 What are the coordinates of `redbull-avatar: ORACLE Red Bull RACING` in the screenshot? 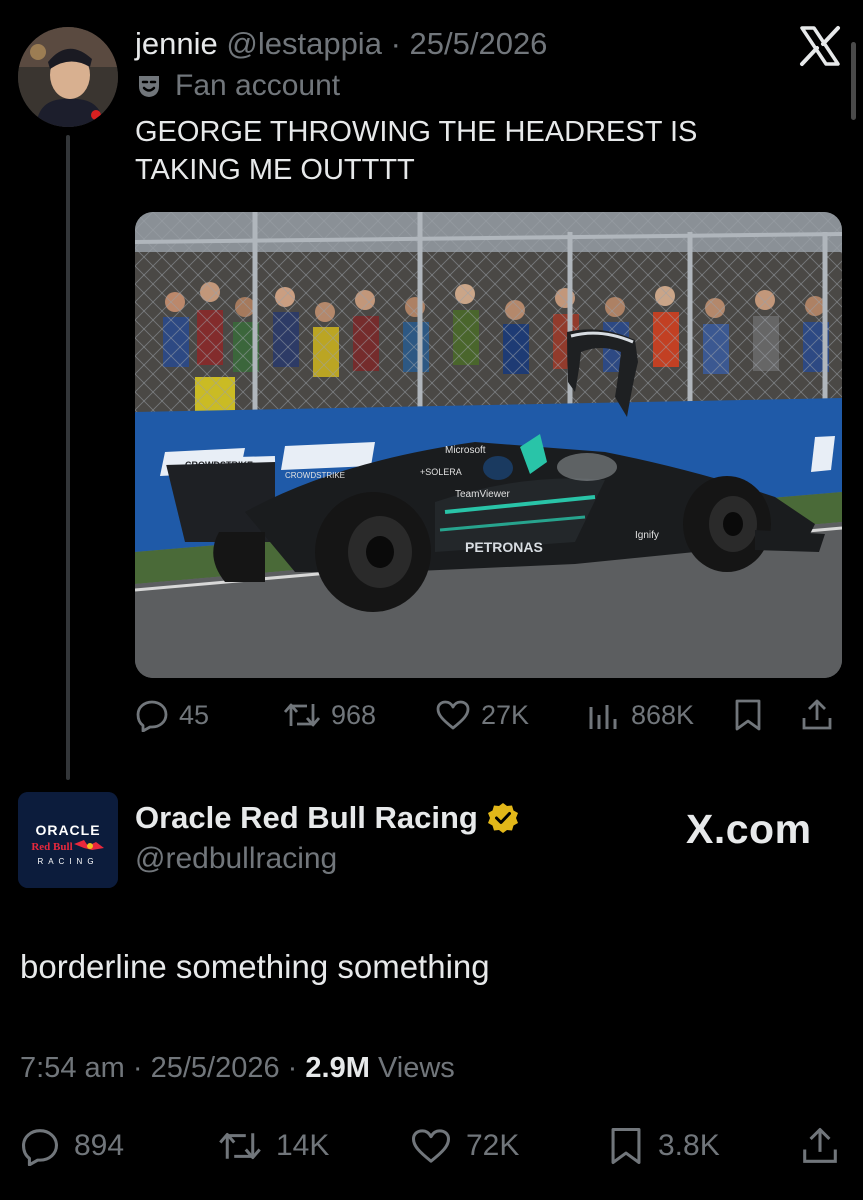 It's located at (68, 840).